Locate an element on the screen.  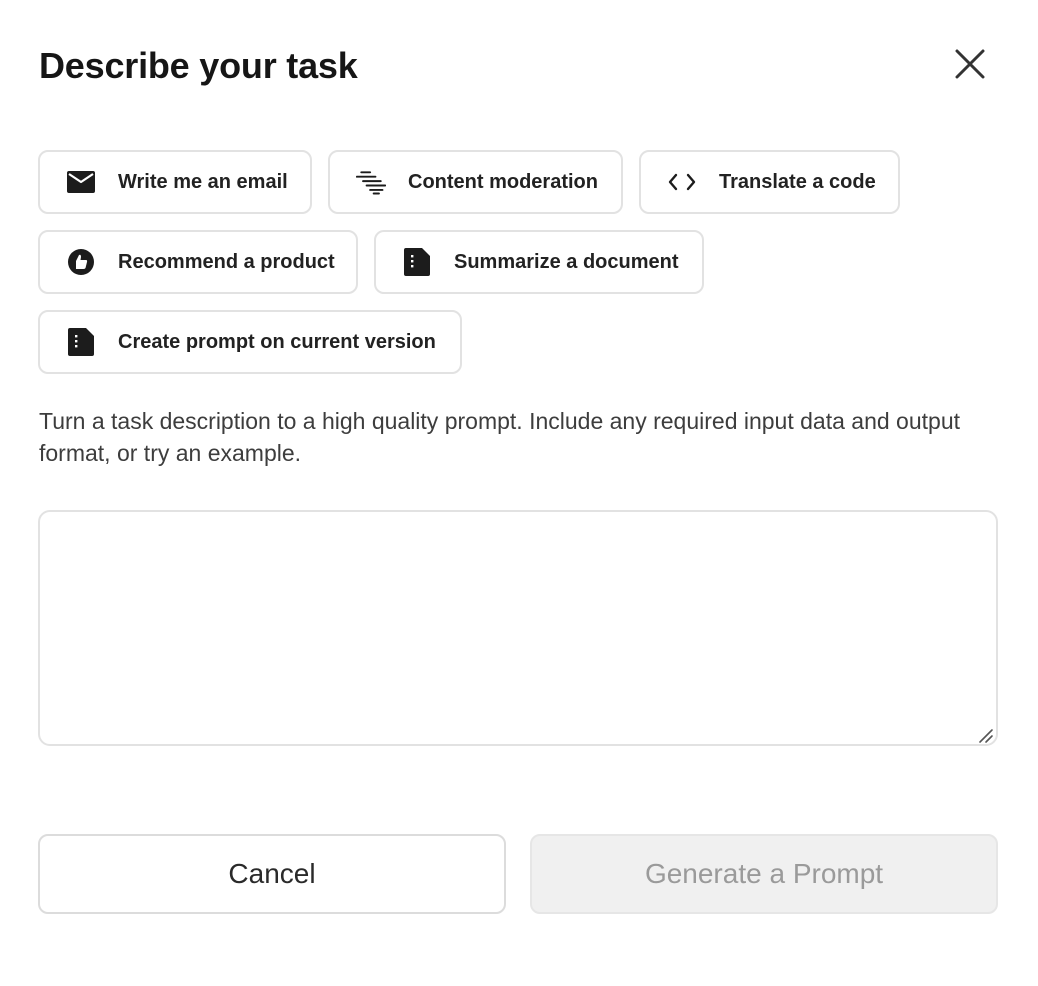
cancel-button: Cancel is located at coordinates (272, 874).